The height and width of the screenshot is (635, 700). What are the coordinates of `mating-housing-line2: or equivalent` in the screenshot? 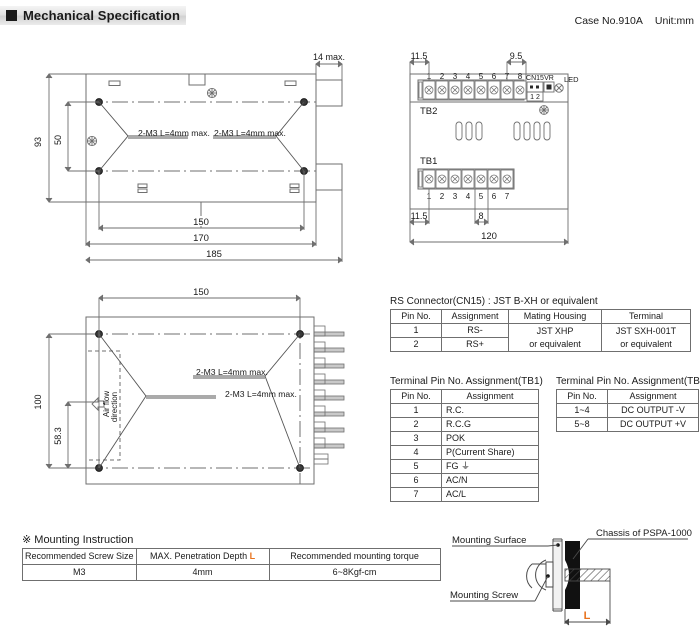 It's located at (555, 343).